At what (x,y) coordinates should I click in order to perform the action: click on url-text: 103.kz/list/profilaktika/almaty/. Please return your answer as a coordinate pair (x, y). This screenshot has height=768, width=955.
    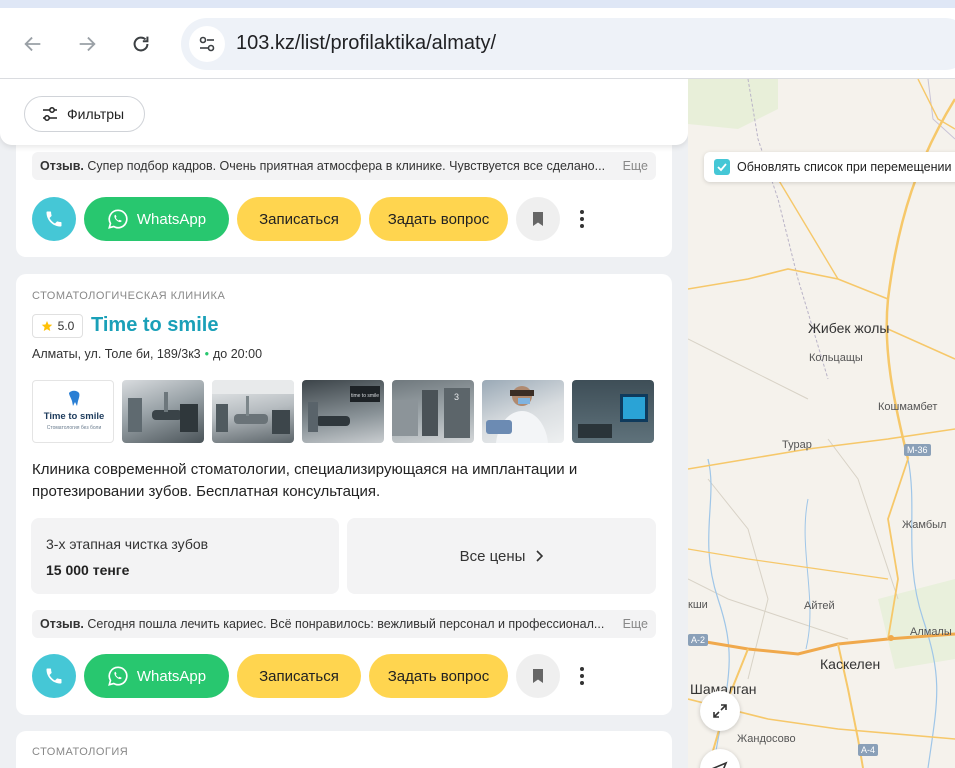
    Looking at the image, I should click on (366, 43).